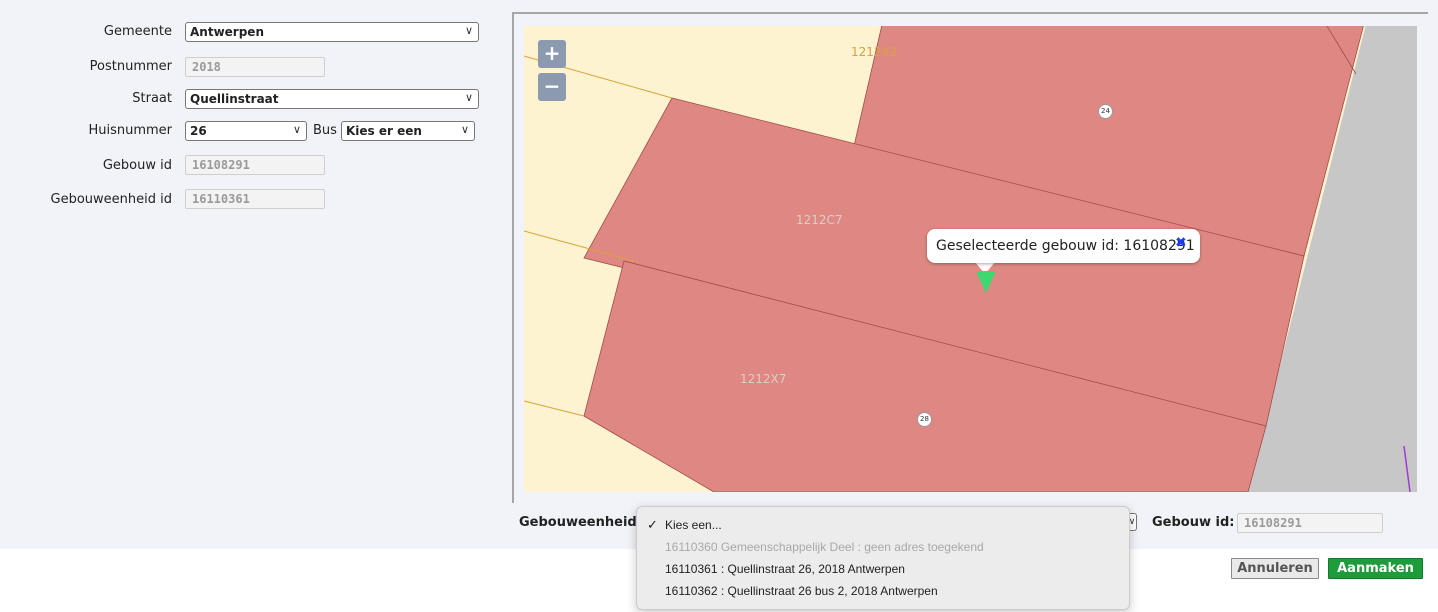 This screenshot has height=612, width=1438. Describe the element at coordinates (255, 67) in the screenshot. I see `postnummer-field: 2018` at that location.